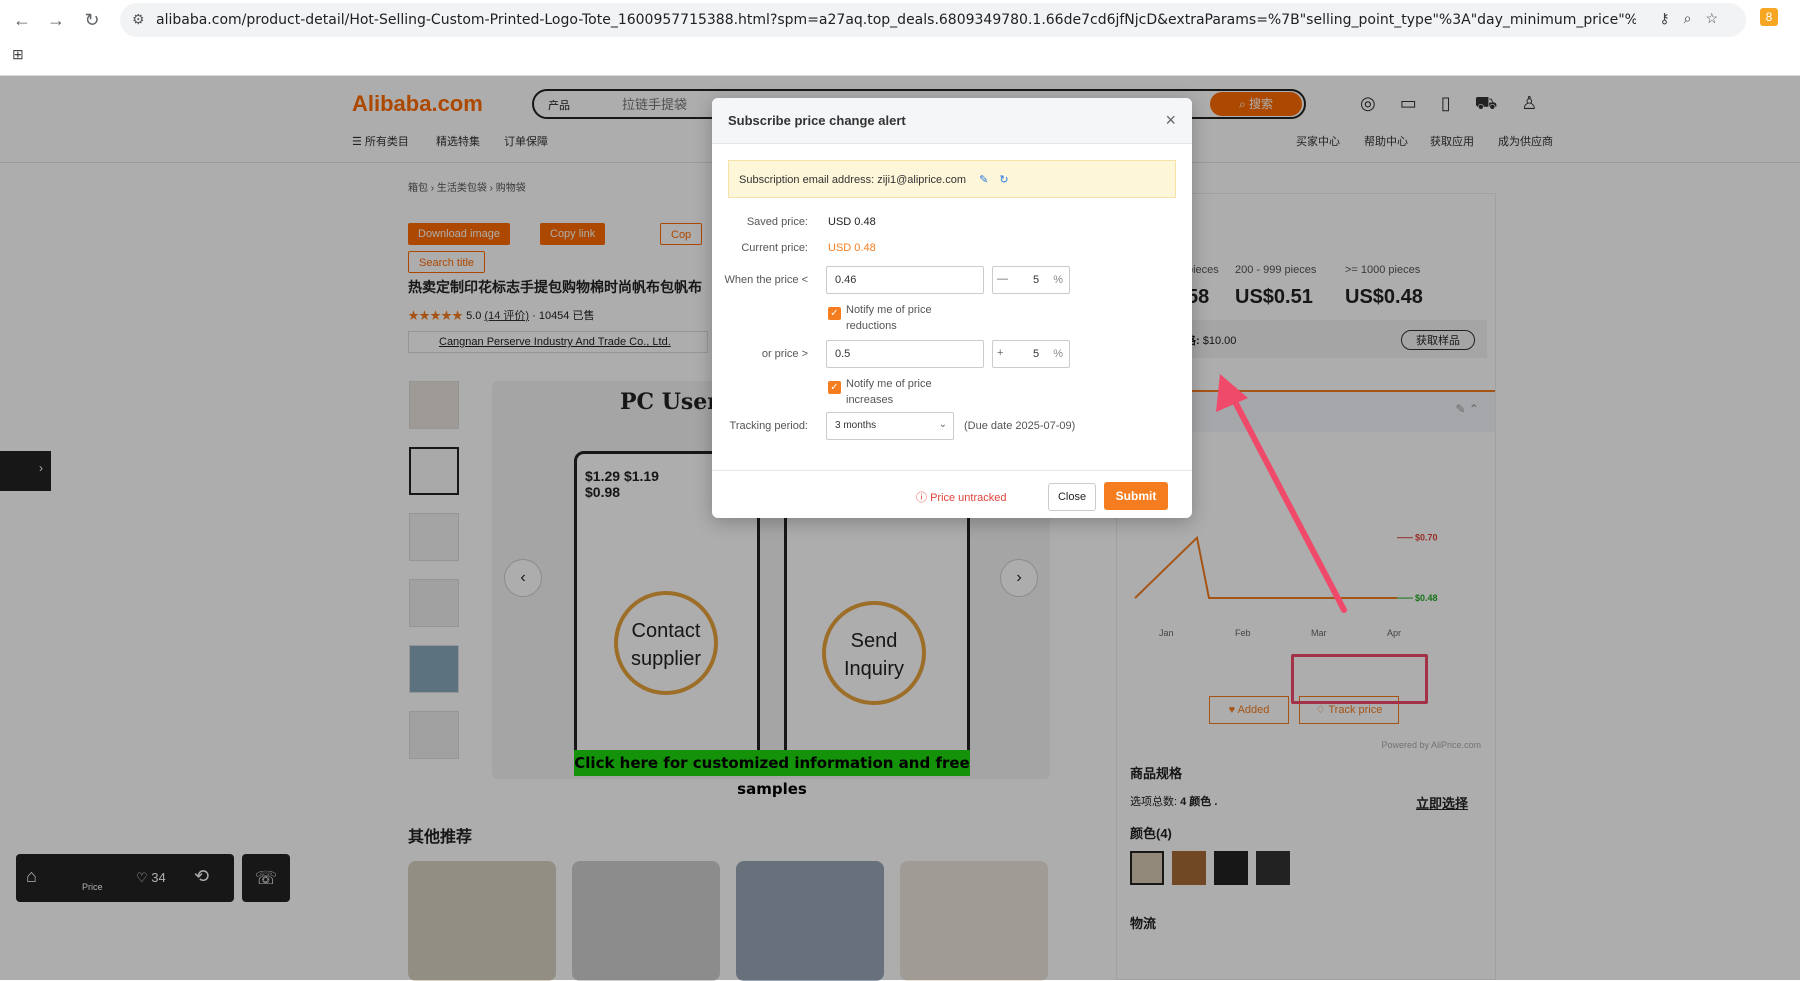 The width and height of the screenshot is (1800, 981). Describe the element at coordinates (1671, 18) in the screenshot. I see `key-icon: ⚷` at that location.